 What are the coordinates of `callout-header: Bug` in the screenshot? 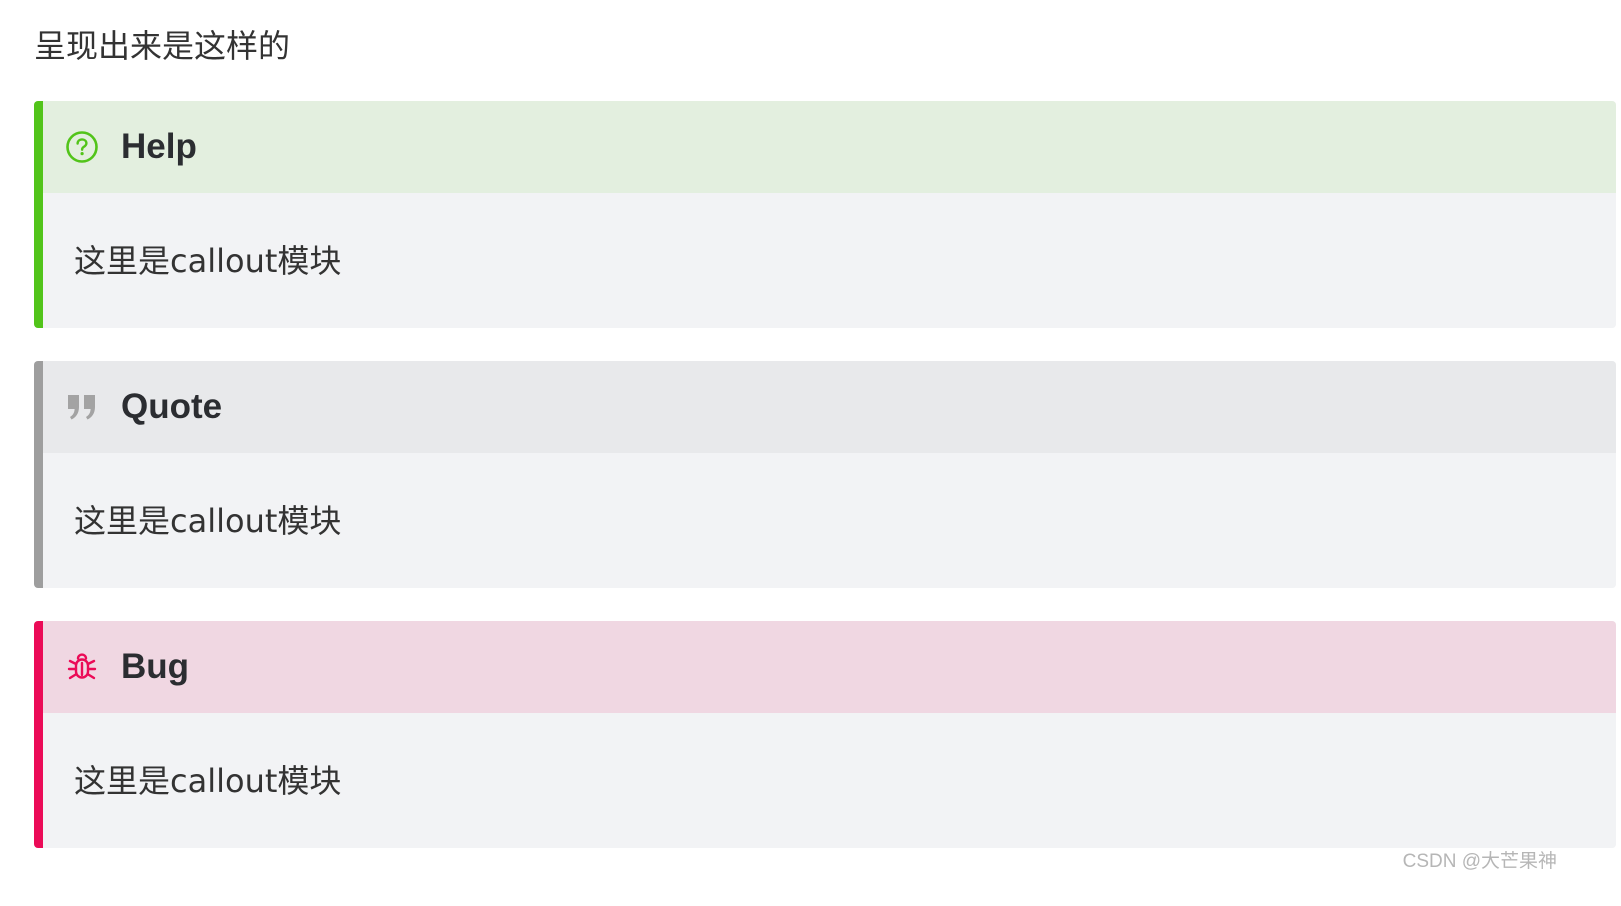 It's located at (829, 667).